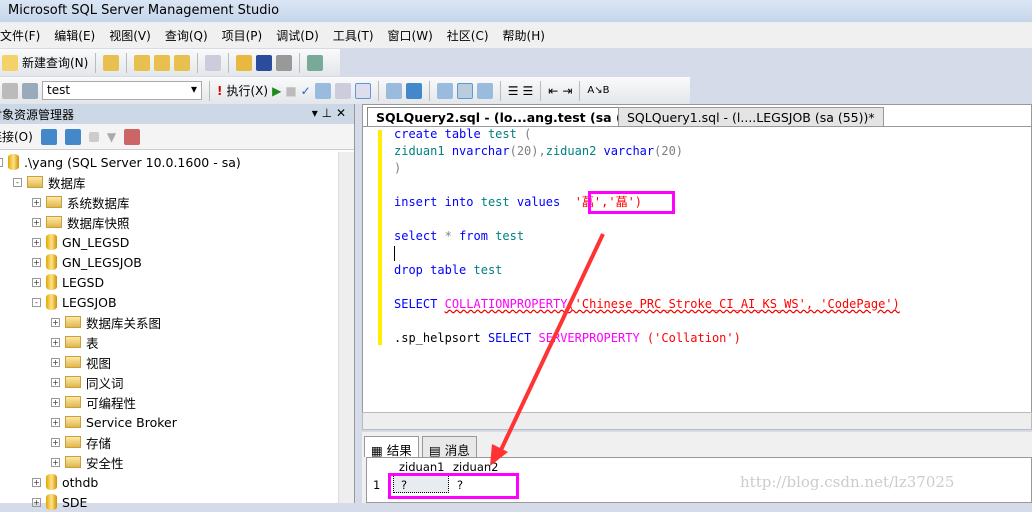 This screenshot has height=512, width=1032. I want to click on object-explorer-scrollbar, so click(346, 327).